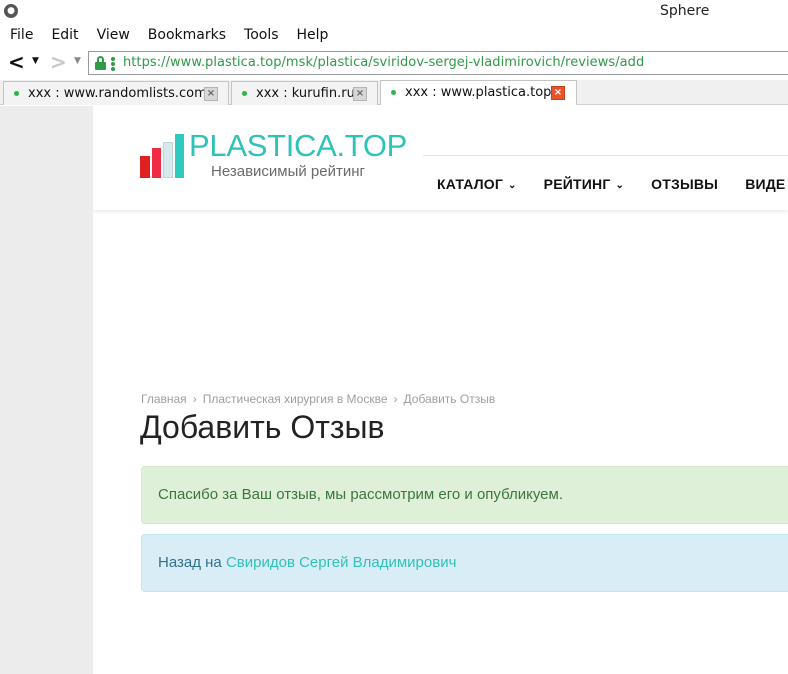 The height and width of the screenshot is (674, 788). What do you see at coordinates (684, 184) in the screenshot?
I see `nav-reviews: ОТЗЫВЫ` at bounding box center [684, 184].